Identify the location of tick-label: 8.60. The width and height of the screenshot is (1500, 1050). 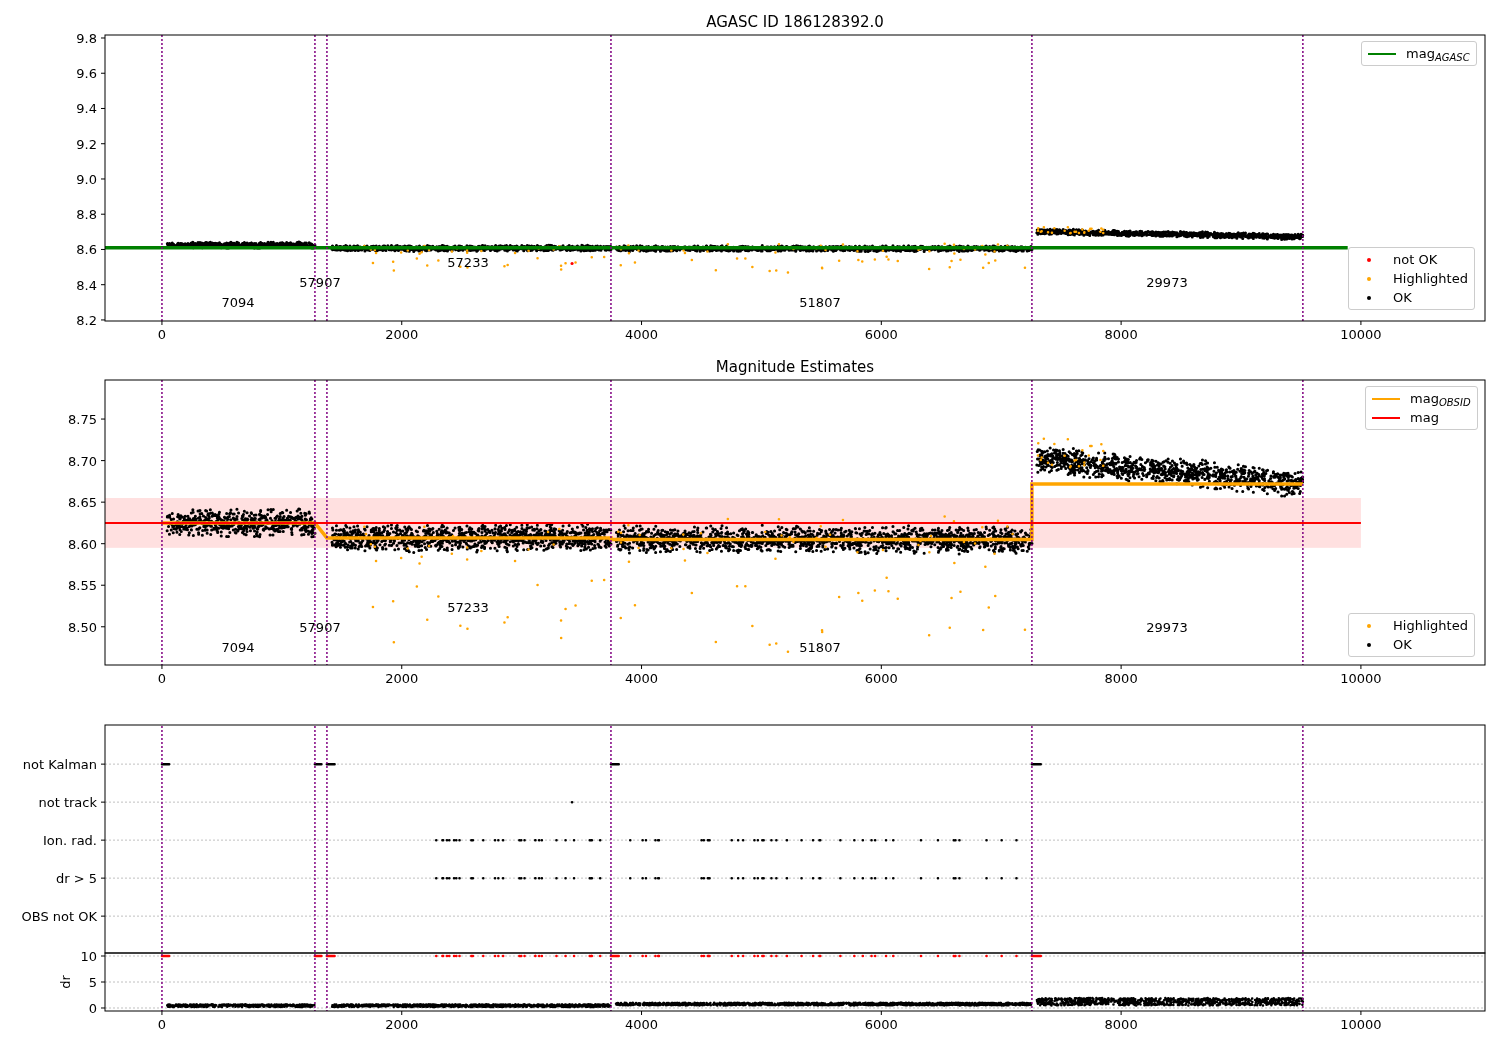
(82, 544).